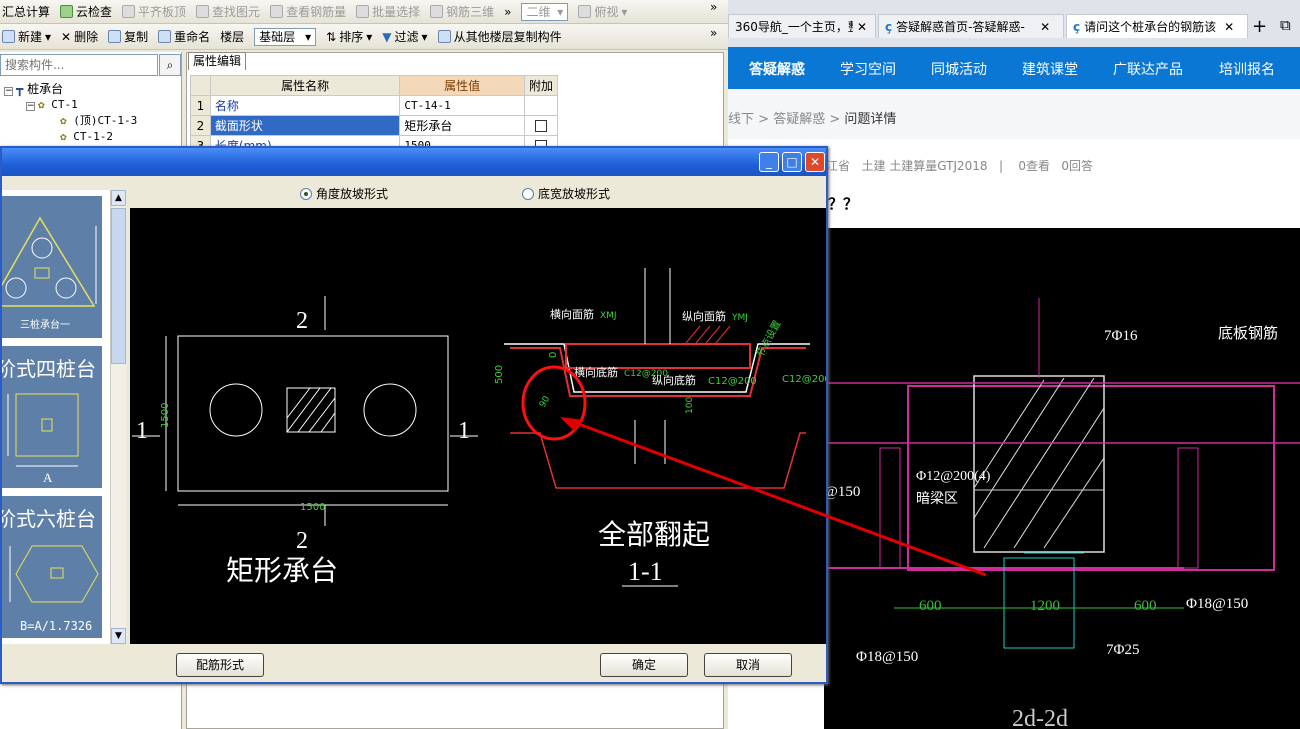 Image resolution: width=1300 pixels, height=729 pixels. I want to click on cad-side-note: 节点设置, so click(768, 338).